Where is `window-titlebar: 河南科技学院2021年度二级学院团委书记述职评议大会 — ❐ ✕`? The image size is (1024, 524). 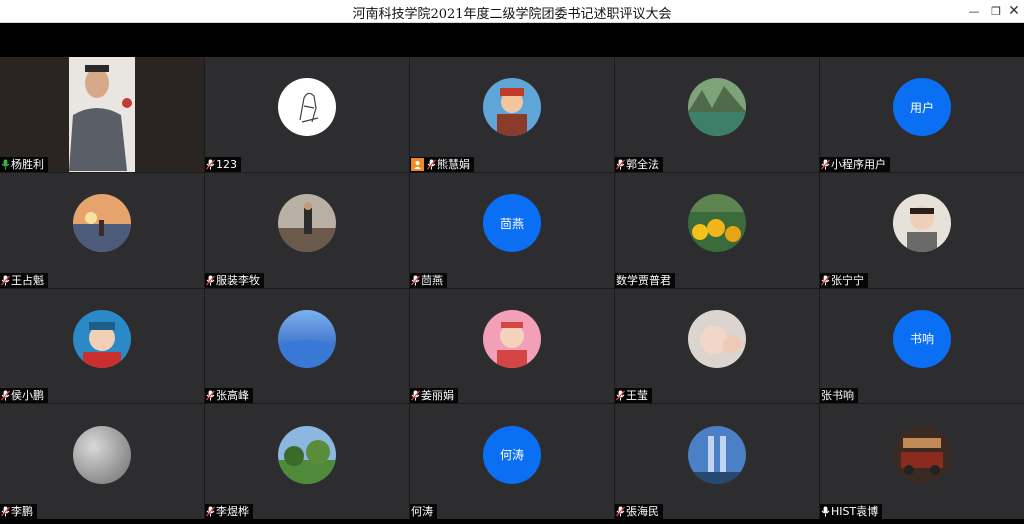
window-titlebar: 河南科技学院2021年度二级学院团委书记述职评议大会 — ❐ ✕ is located at coordinates (512, 11).